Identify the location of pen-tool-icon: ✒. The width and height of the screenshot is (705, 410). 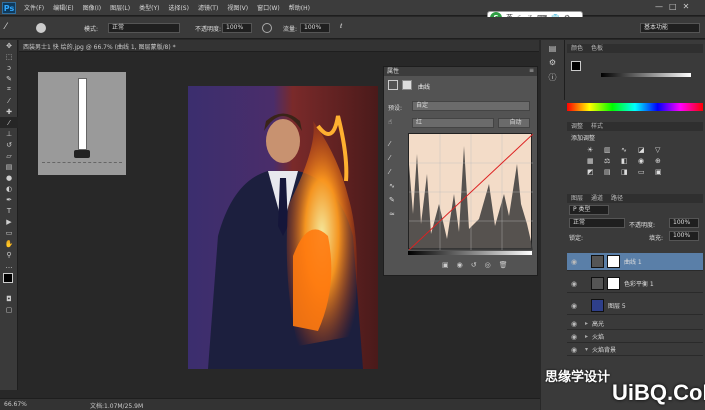
(9, 199).